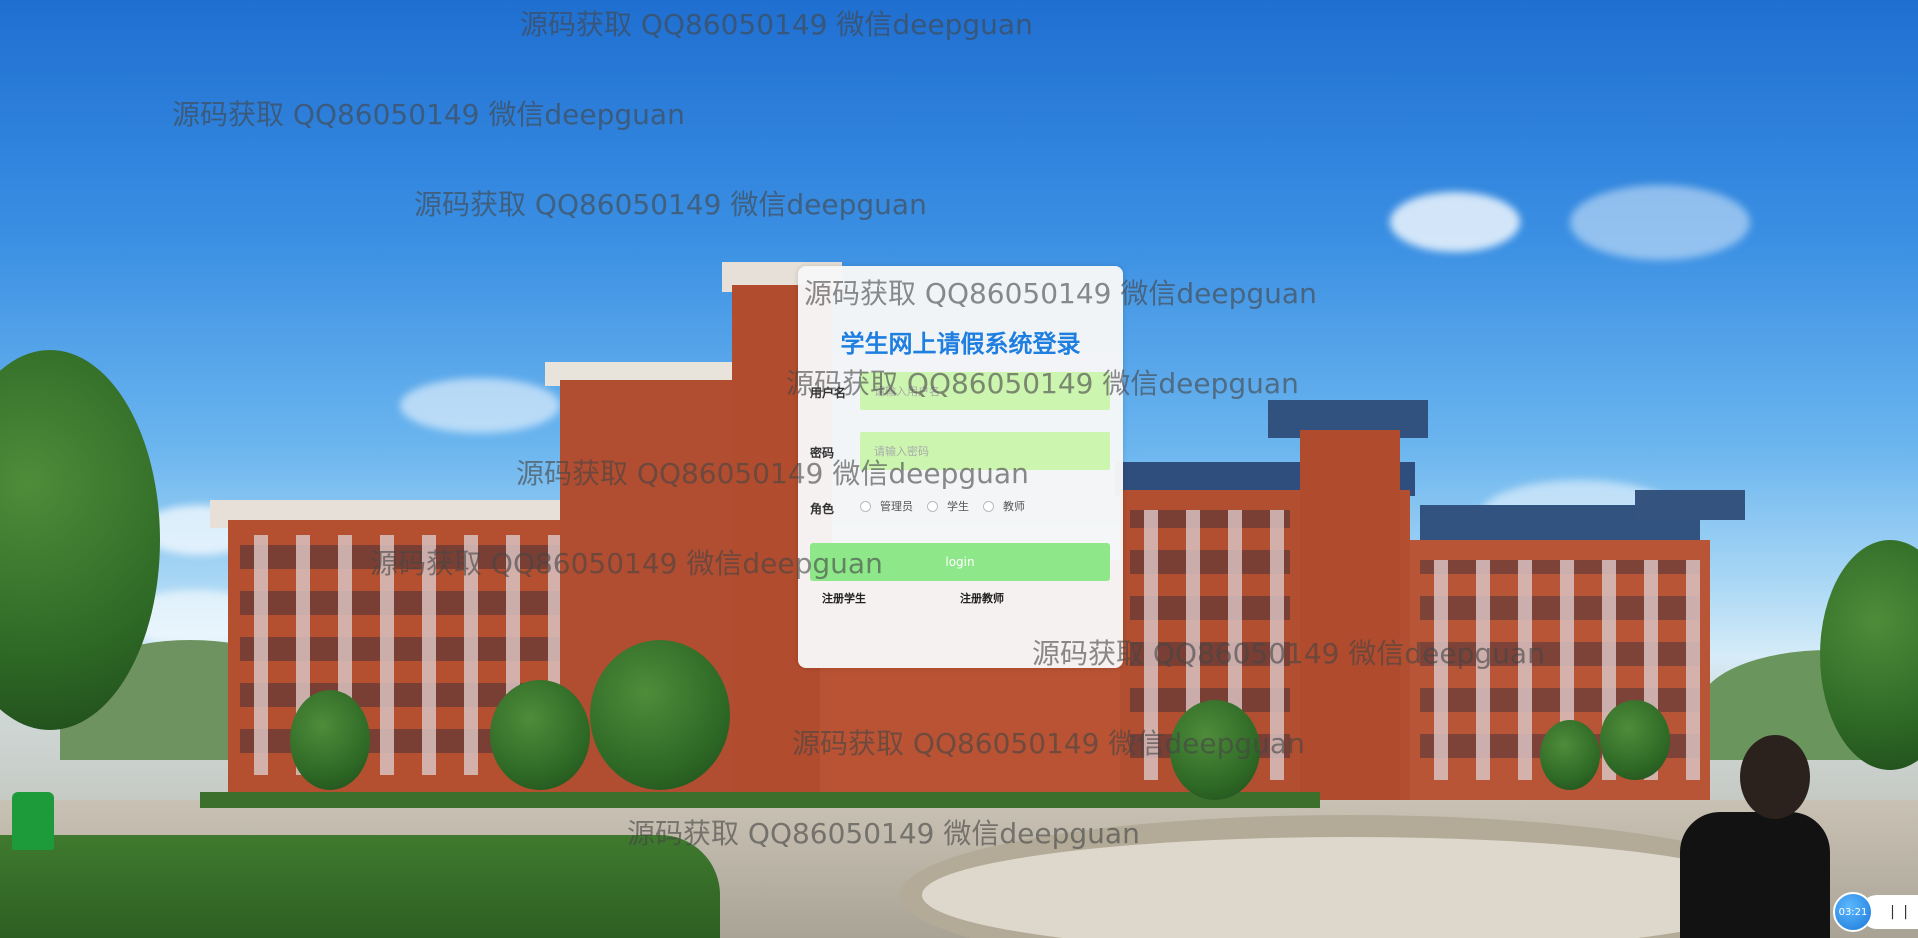 Image resolution: width=1918 pixels, height=938 pixels. I want to click on role-option-label: 管理员, so click(896, 506).